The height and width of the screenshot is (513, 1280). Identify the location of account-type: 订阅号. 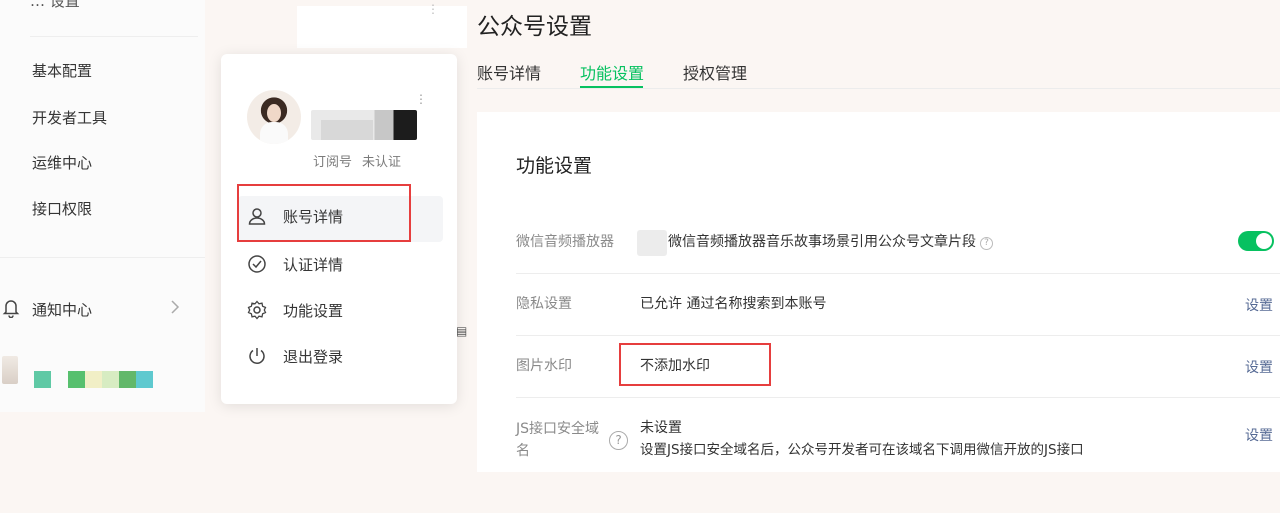
(333, 162).